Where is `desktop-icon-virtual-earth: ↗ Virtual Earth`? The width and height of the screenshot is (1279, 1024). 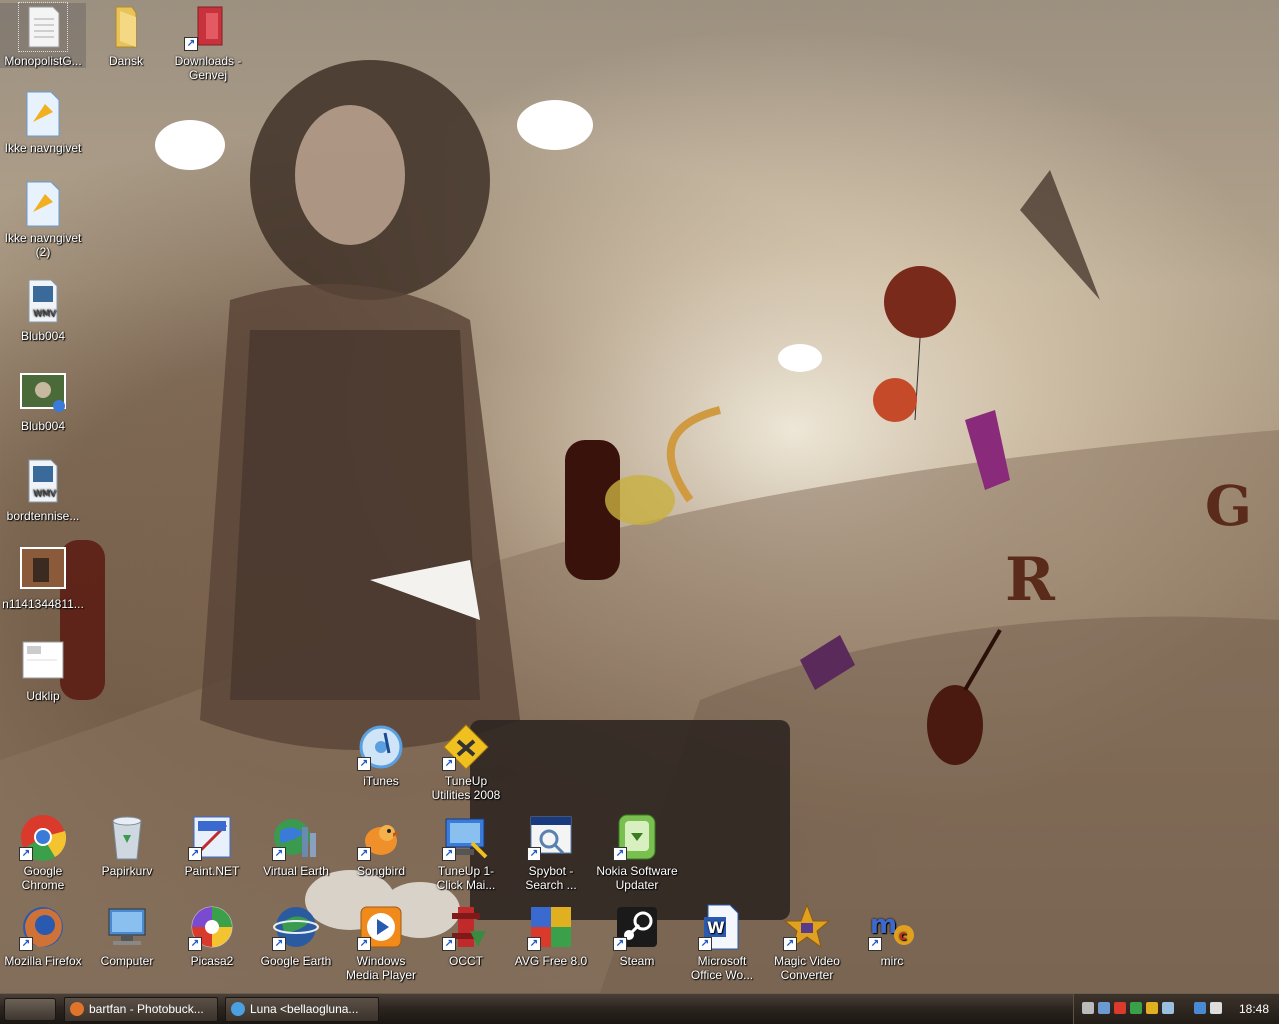 desktop-icon-virtual-earth: ↗ Virtual Earth is located at coordinates (296, 845).